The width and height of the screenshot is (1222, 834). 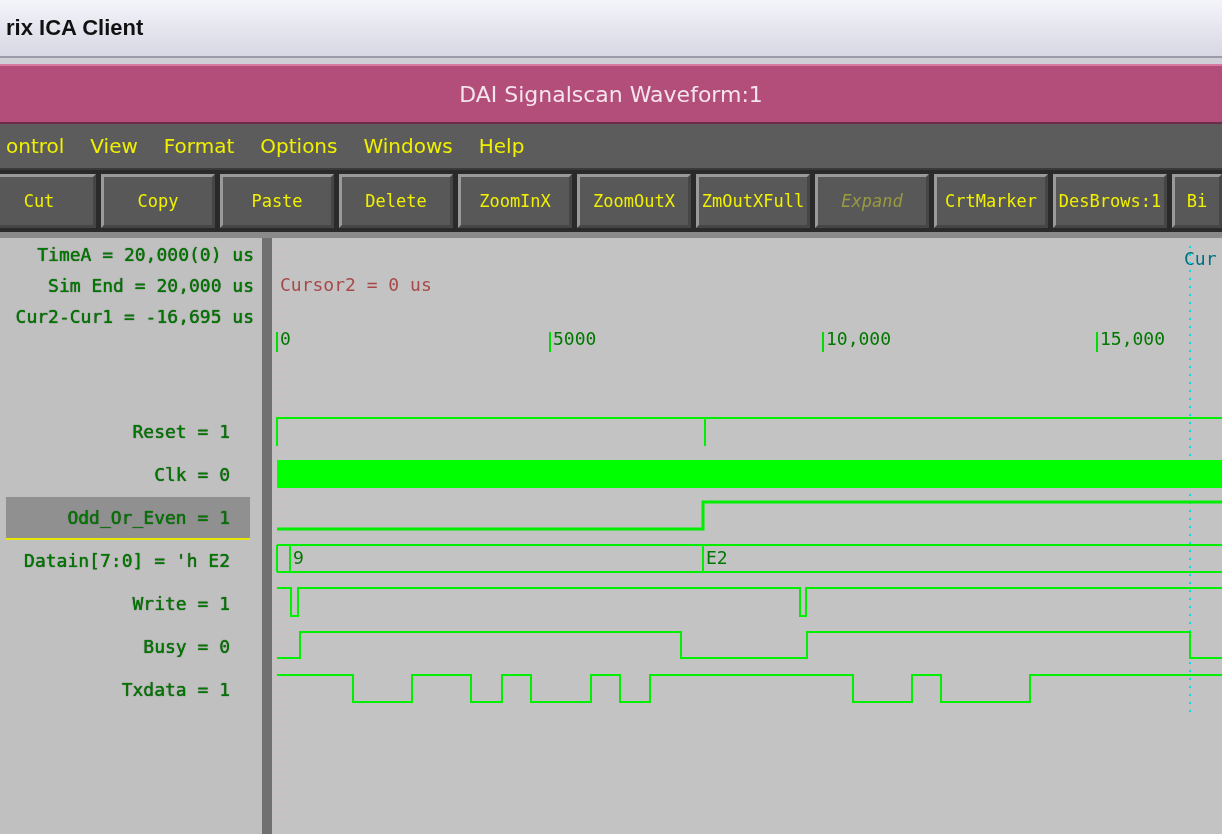 What do you see at coordinates (1200, 259) in the screenshot?
I see `cursor-label: Cur` at bounding box center [1200, 259].